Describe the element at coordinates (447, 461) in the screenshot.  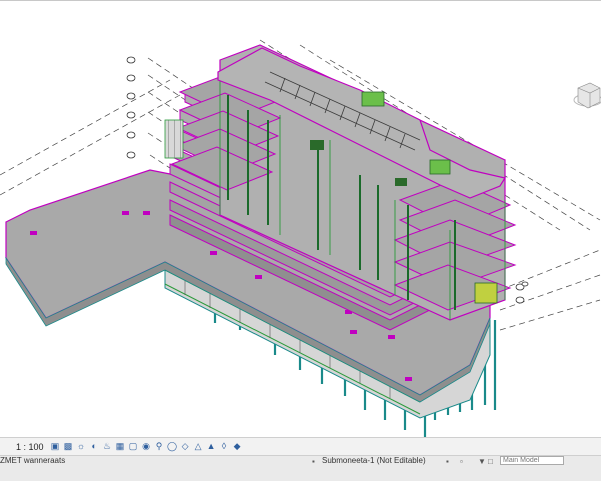
I see `editable-only-icon: ▪` at that location.